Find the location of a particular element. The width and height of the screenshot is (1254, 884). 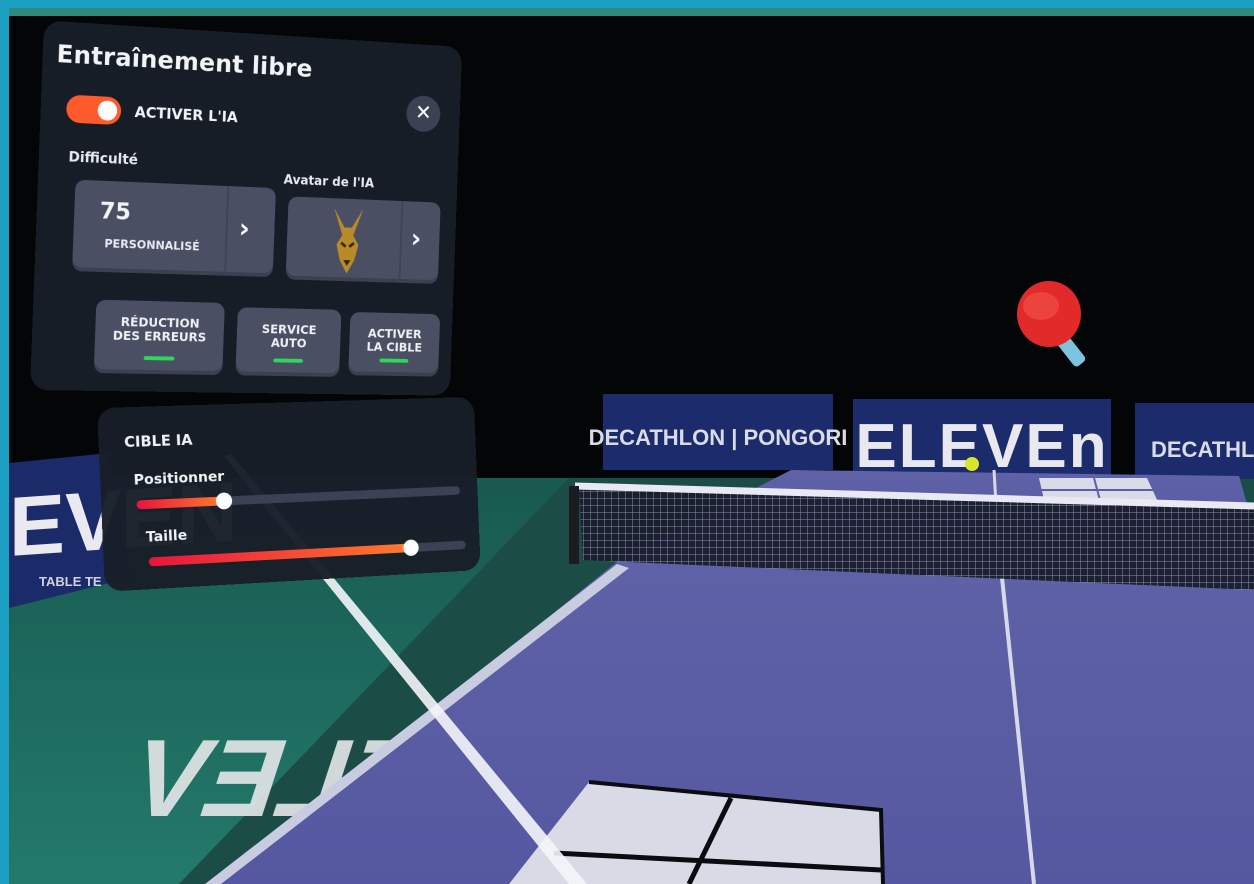

ai-toggle-switch is located at coordinates (93, 110).